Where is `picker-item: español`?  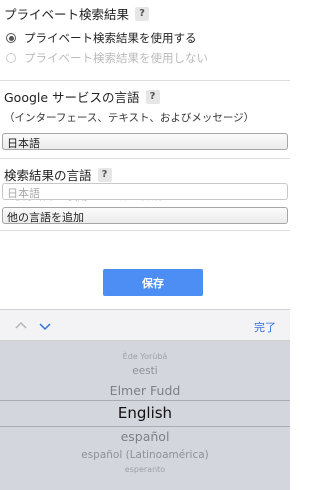 picker-item: español is located at coordinates (145, 436).